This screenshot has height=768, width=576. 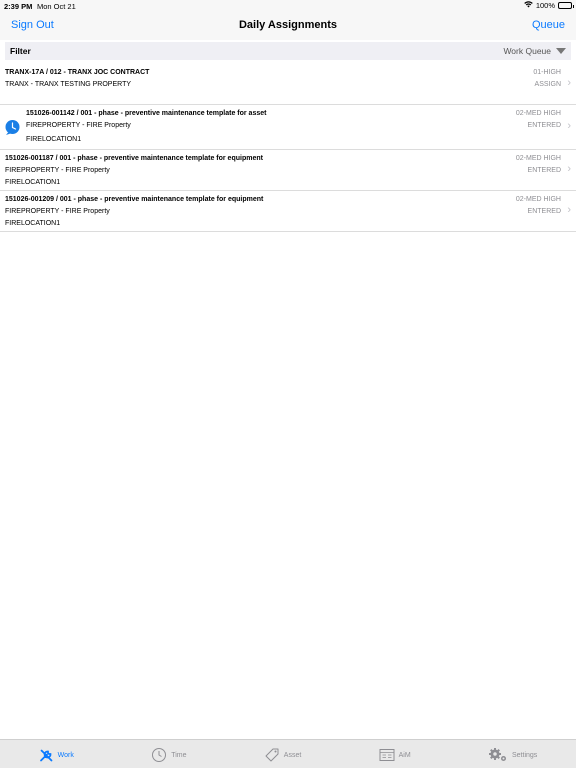 What do you see at coordinates (387, 755) in the screenshot?
I see `aim-icon` at bounding box center [387, 755].